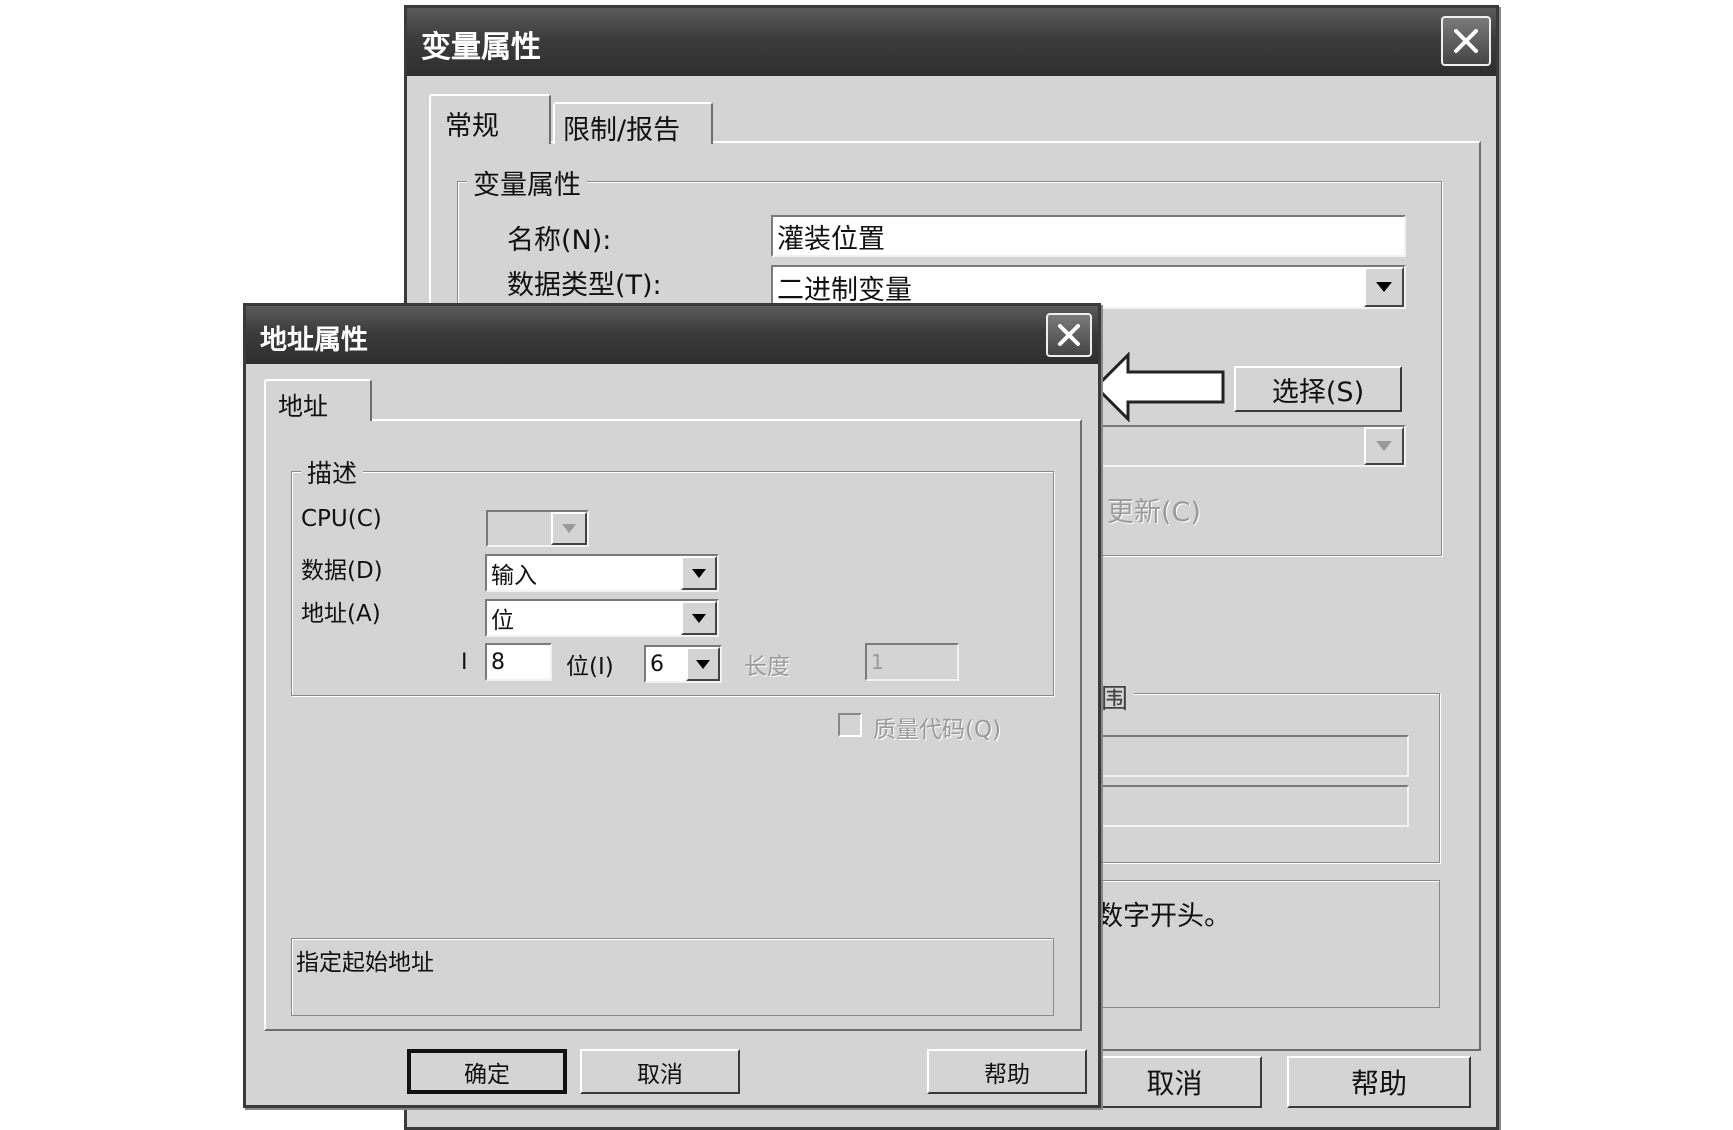 Image resolution: width=1733 pixels, height=1130 pixels. Describe the element at coordinates (850, 725) in the screenshot. I see `quality-code-checkbox` at that location.